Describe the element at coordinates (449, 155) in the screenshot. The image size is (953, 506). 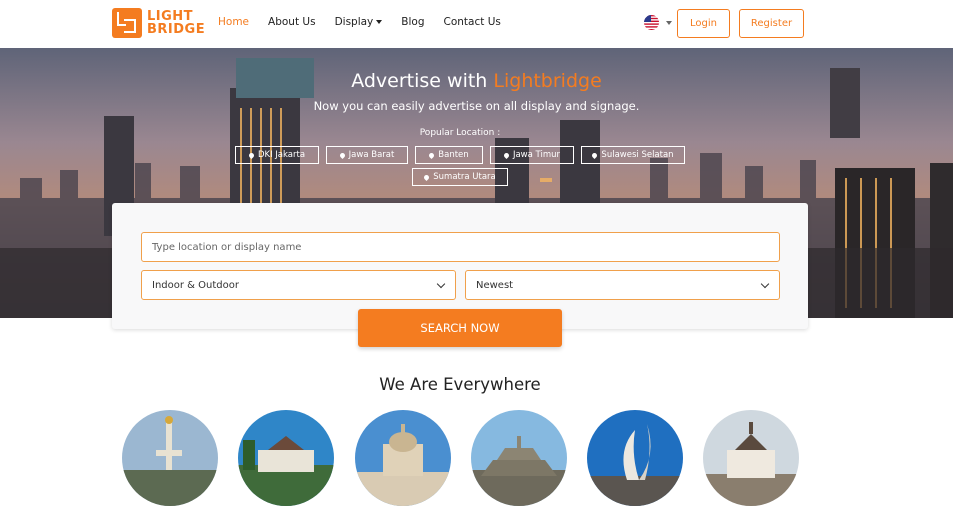
I see `location-chip-banten: Banten` at that location.